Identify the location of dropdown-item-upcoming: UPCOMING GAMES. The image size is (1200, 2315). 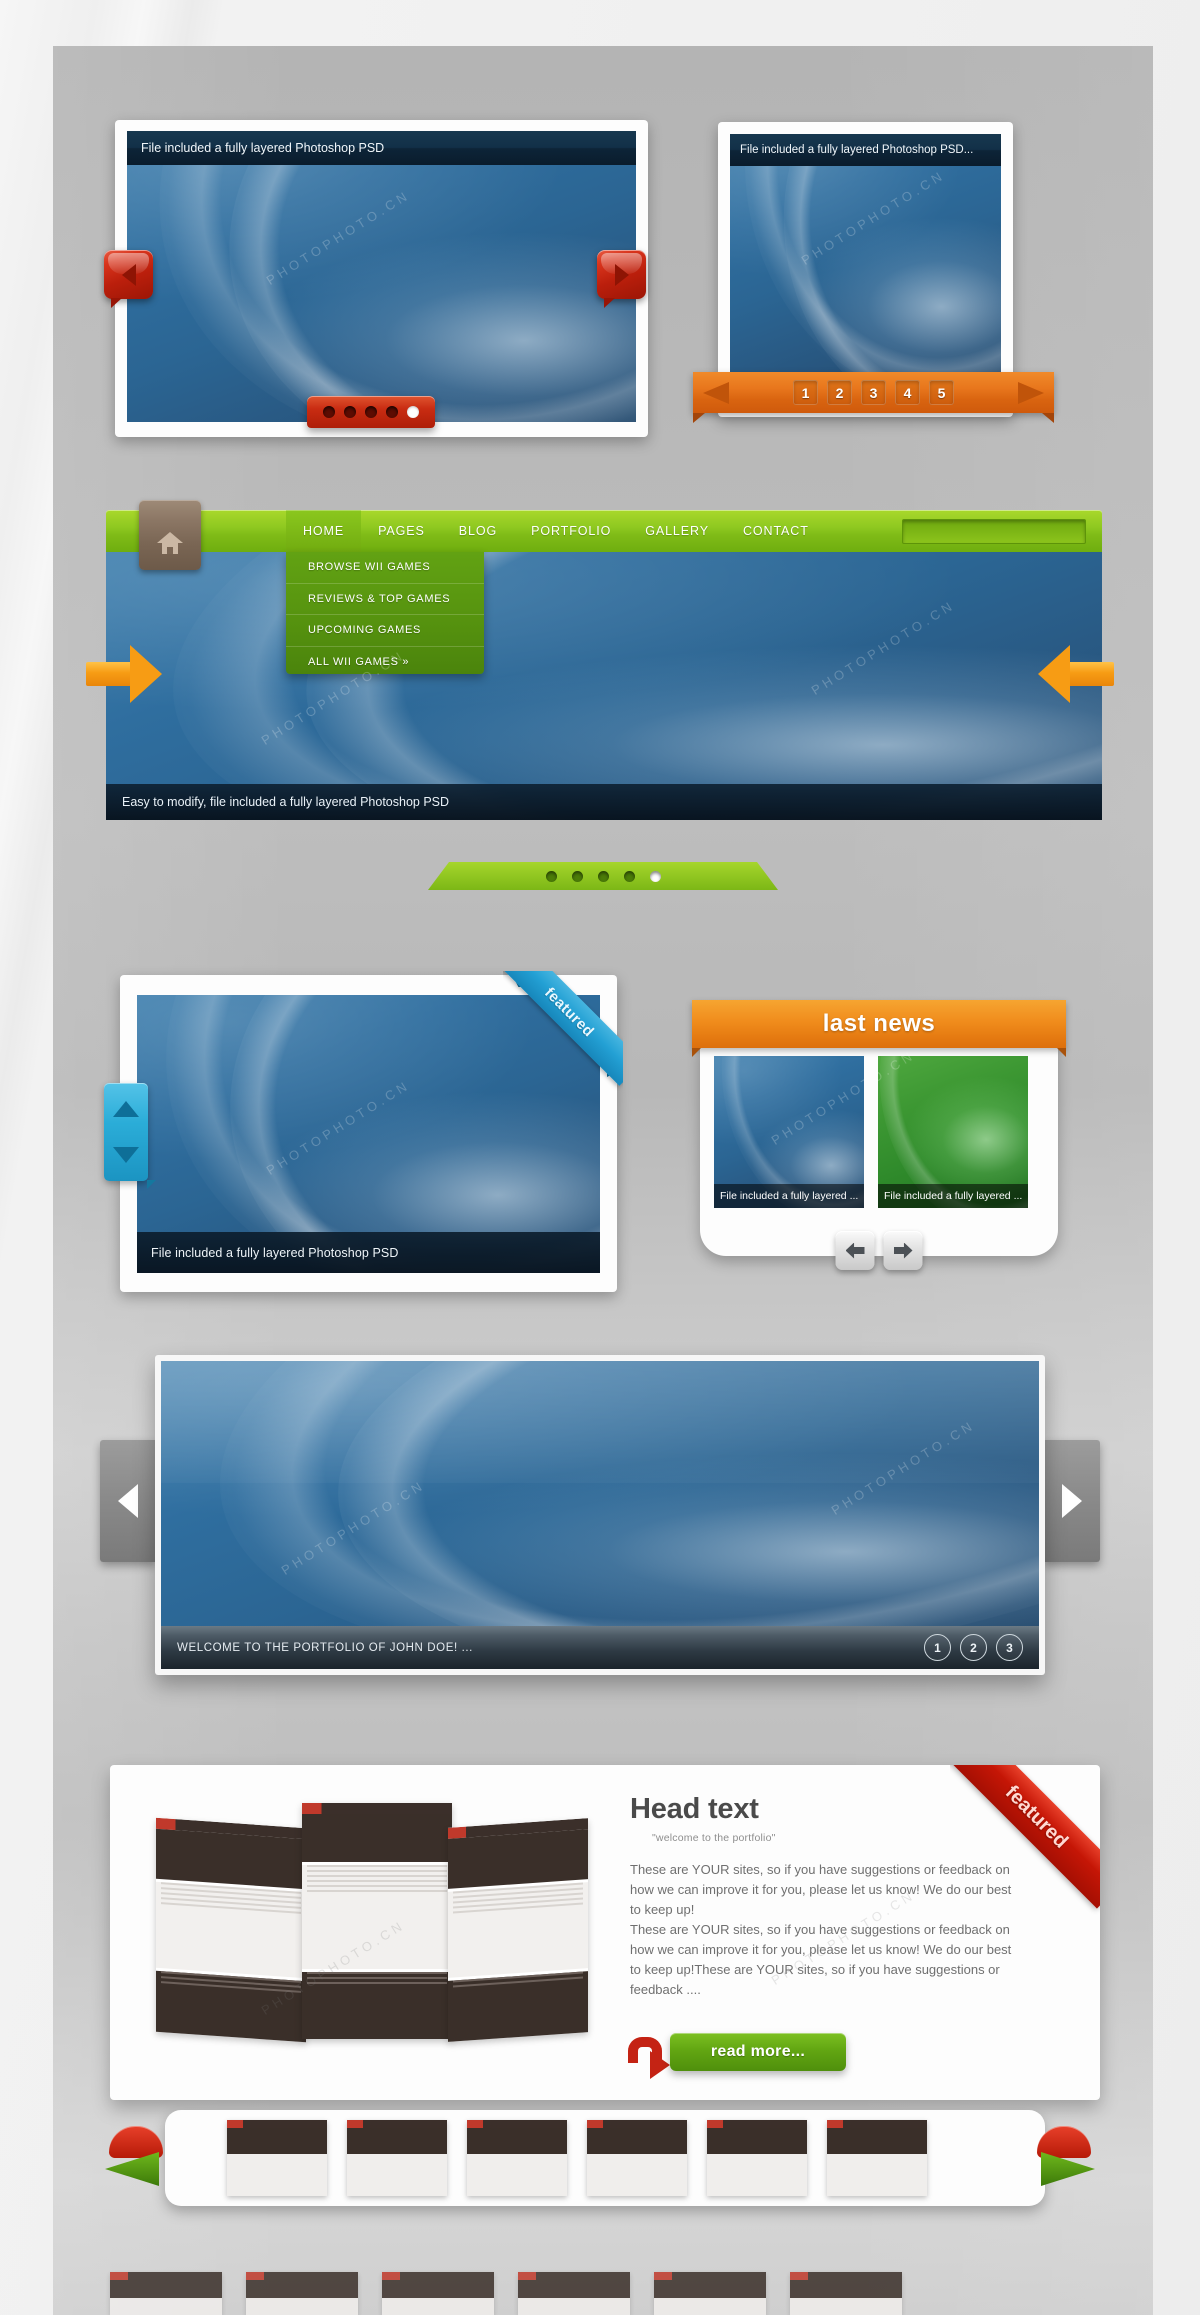
(385, 631).